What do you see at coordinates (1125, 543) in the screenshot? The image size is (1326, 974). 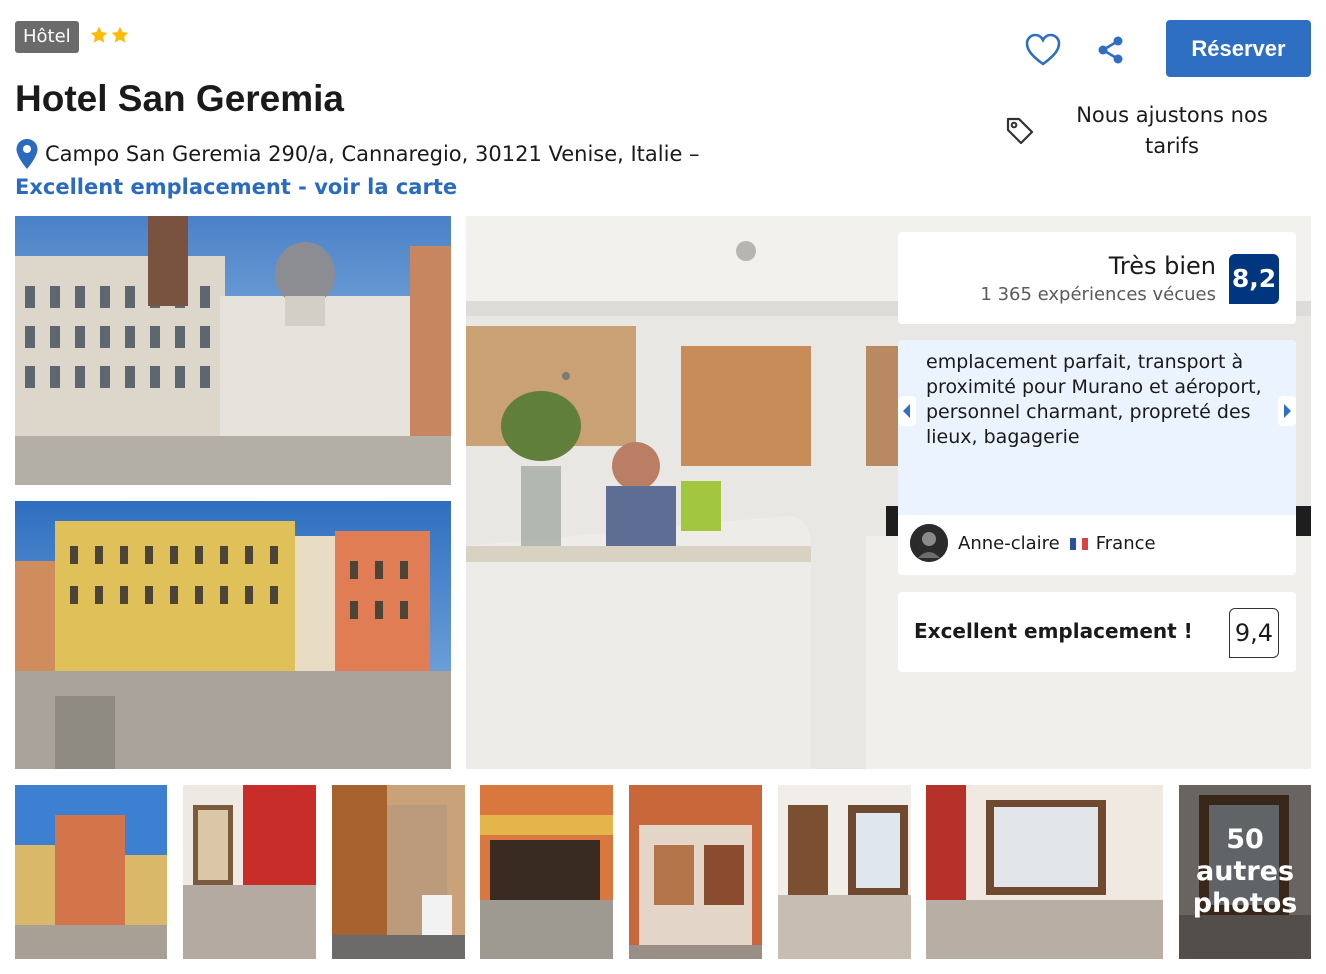 I see `reviewer-country-name: France` at bounding box center [1125, 543].